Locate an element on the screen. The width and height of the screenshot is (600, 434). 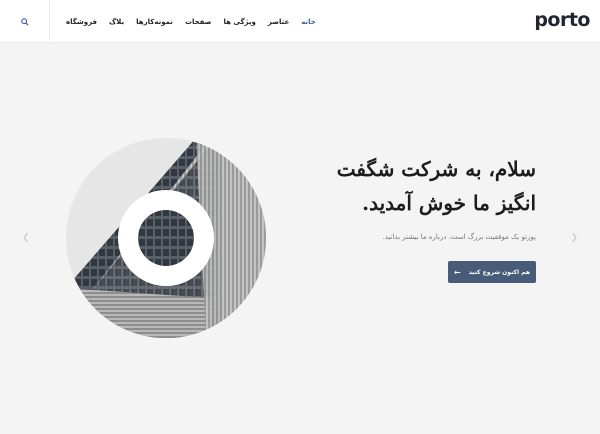
hero-headline-line-2: انگیز ما خوش آمدید. is located at coordinates (449, 203).